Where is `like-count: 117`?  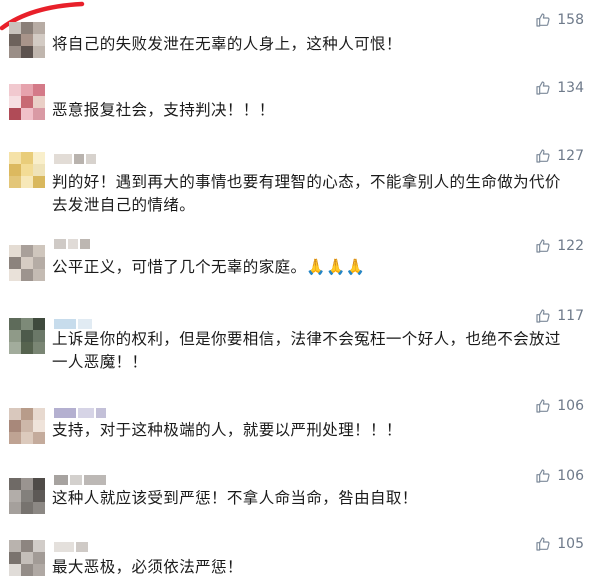
like-count: 117 is located at coordinates (570, 316).